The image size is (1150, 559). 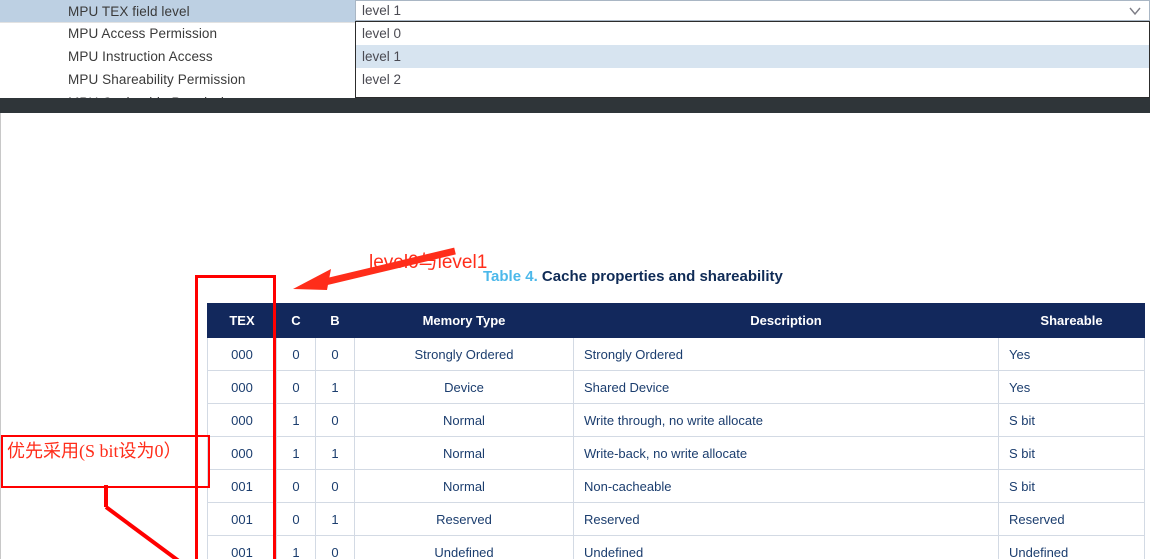 I want to click on dropdown-option-level-1: level 1, so click(x=752, y=56).